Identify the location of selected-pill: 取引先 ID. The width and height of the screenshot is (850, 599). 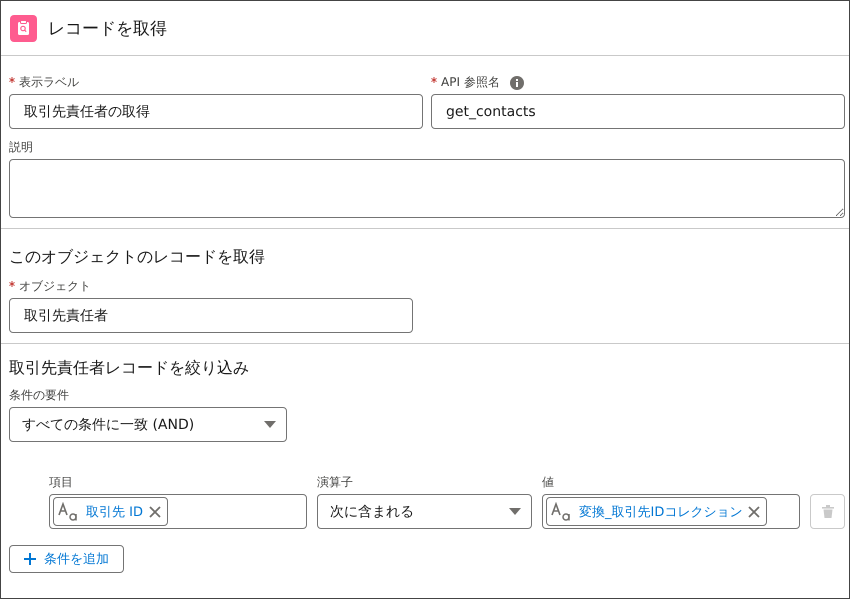
(110, 511).